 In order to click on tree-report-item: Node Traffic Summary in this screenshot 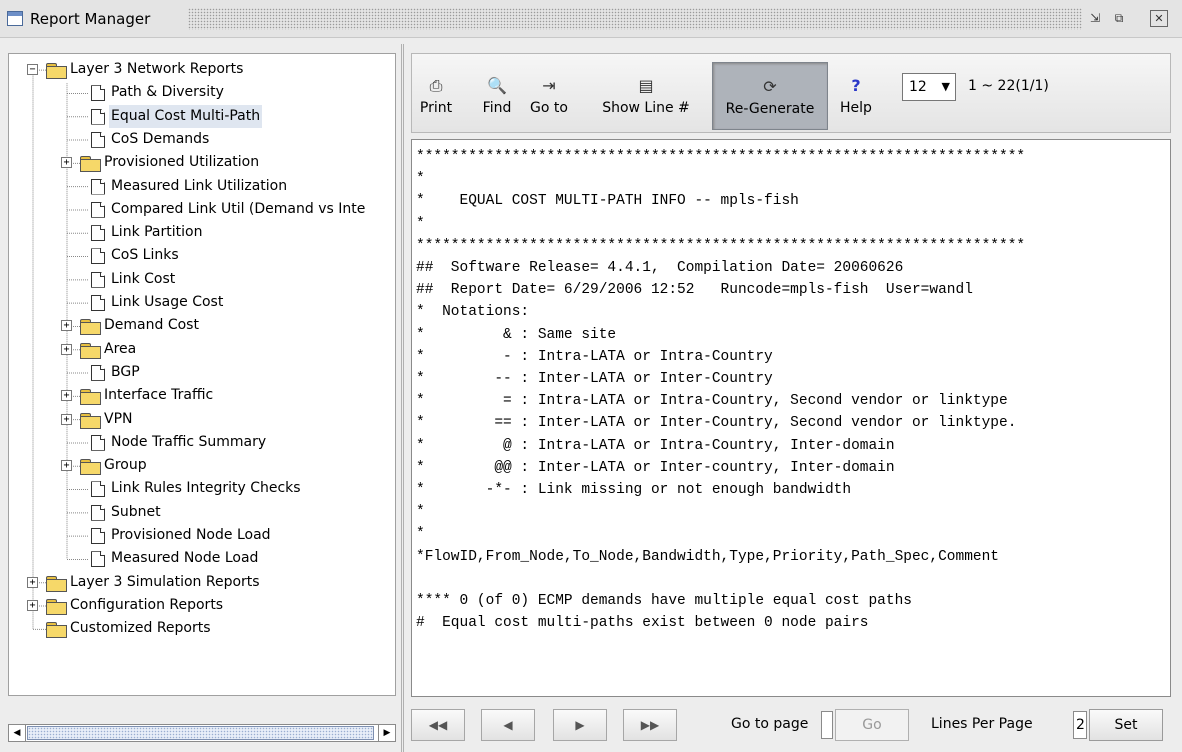, I will do `click(202, 442)`.